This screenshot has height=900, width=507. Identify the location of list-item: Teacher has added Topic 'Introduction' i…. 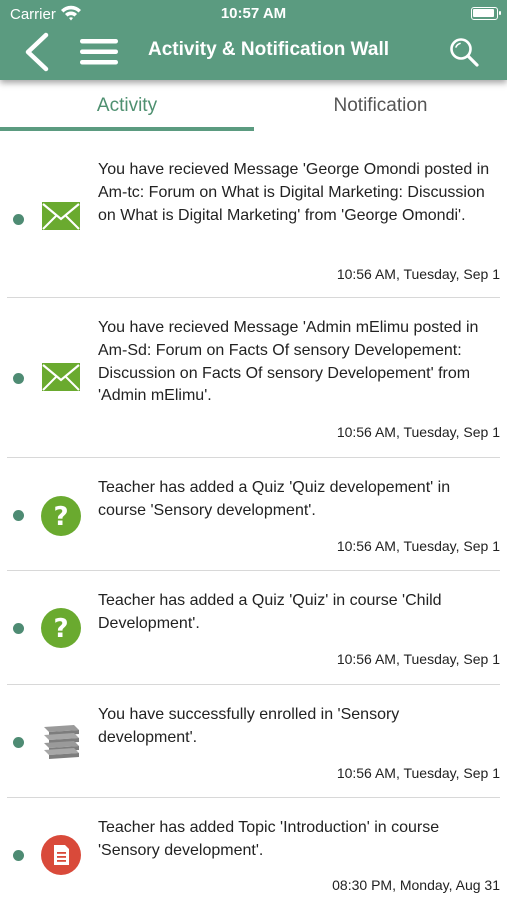
(253, 849).